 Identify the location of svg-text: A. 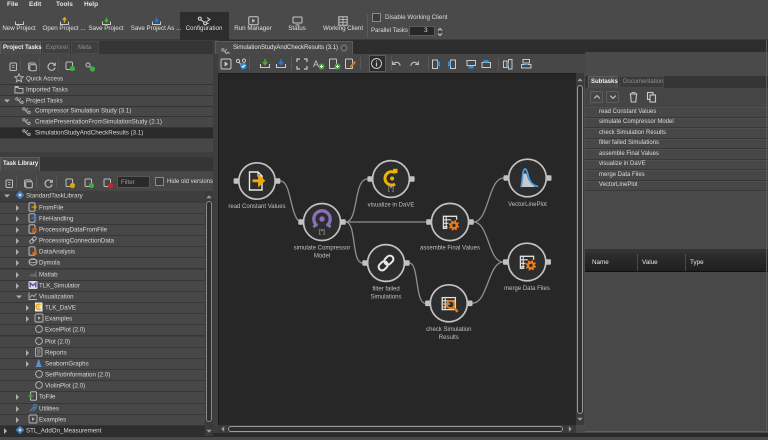
(316, 64).